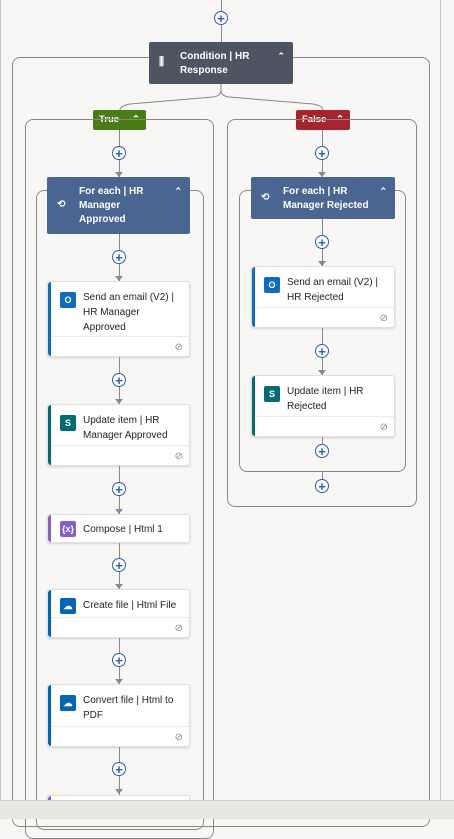  I want to click on canvas-right-edge, so click(440, 400).